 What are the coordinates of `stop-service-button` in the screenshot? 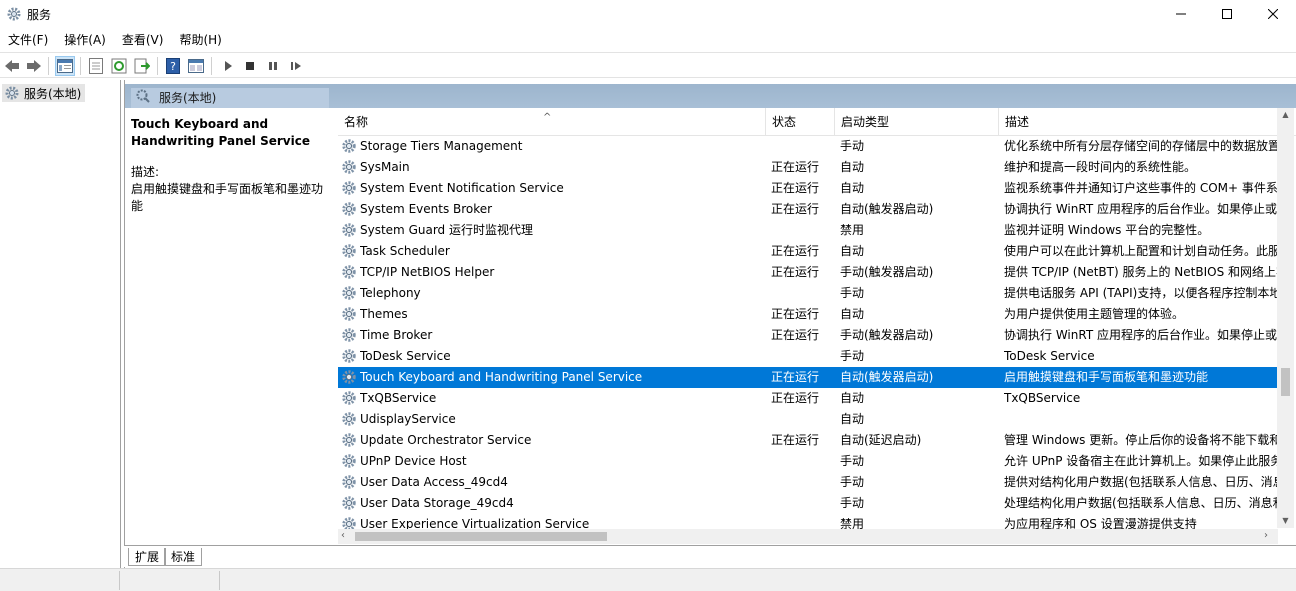 It's located at (250, 66).